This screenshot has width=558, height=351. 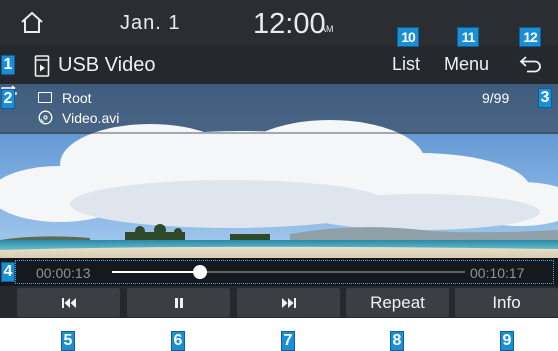 What do you see at coordinates (91, 118) in the screenshot?
I see `file-name: Video.avi` at bounding box center [91, 118].